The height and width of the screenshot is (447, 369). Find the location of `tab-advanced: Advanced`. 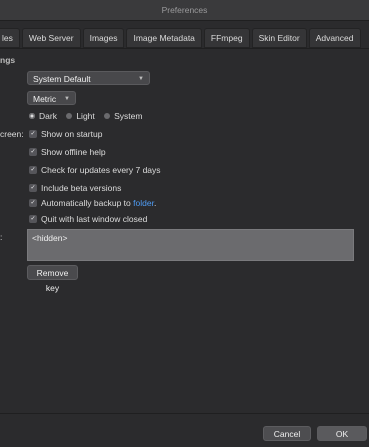

tab-advanced: Advanced is located at coordinates (334, 38).